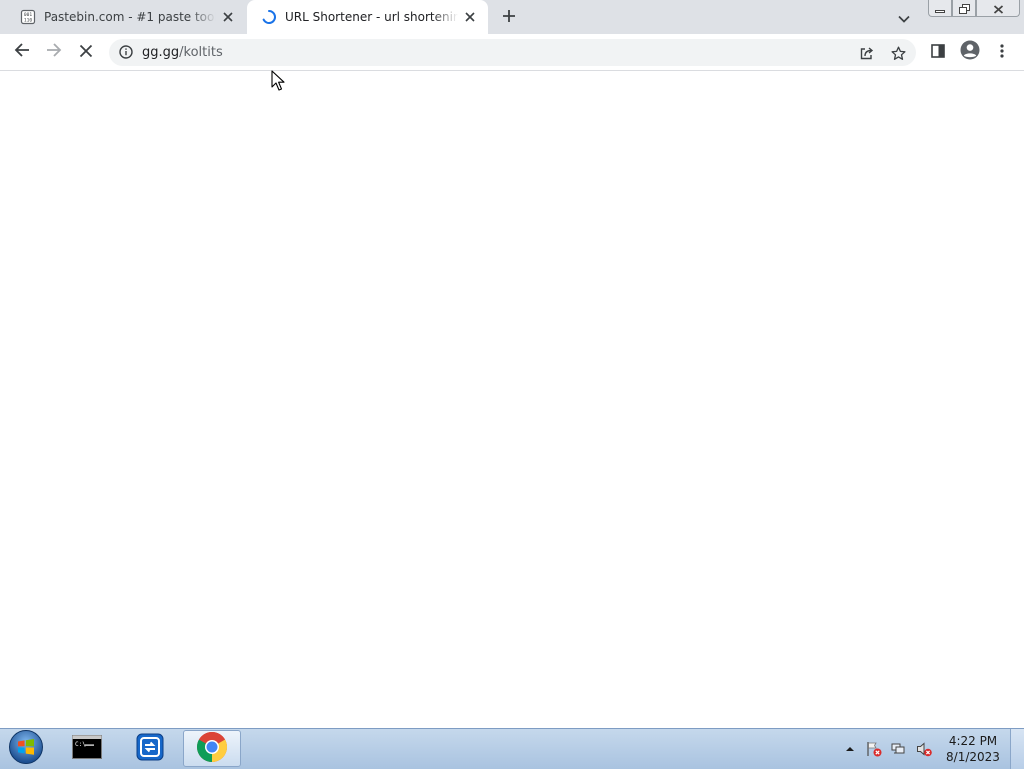 This screenshot has width=1024, height=769. What do you see at coordinates (371, 17) in the screenshot?
I see `tab-title: URL Shortener - url shortening service` at bounding box center [371, 17].